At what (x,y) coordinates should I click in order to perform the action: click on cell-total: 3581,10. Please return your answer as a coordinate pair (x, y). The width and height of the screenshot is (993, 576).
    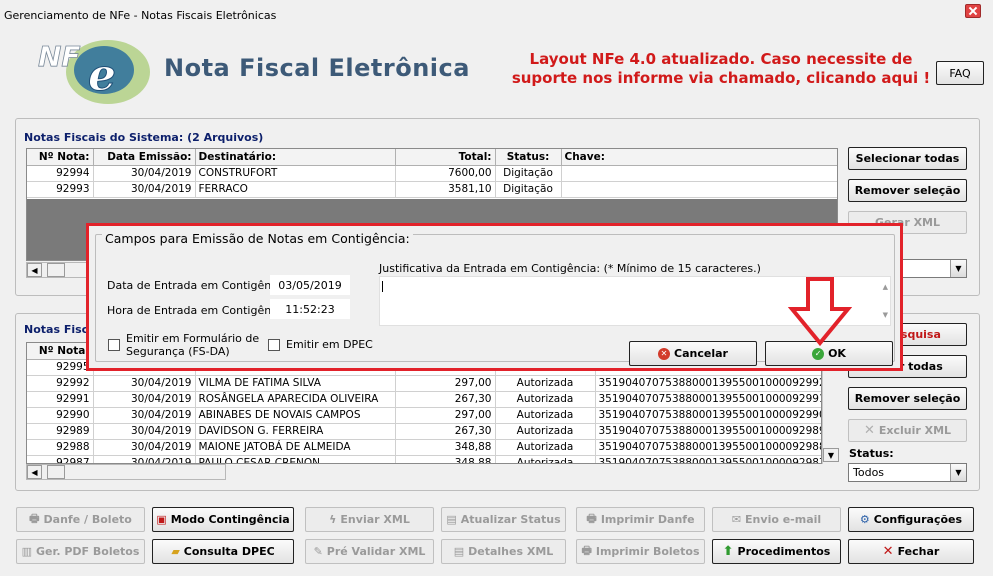
    Looking at the image, I should click on (445, 189).